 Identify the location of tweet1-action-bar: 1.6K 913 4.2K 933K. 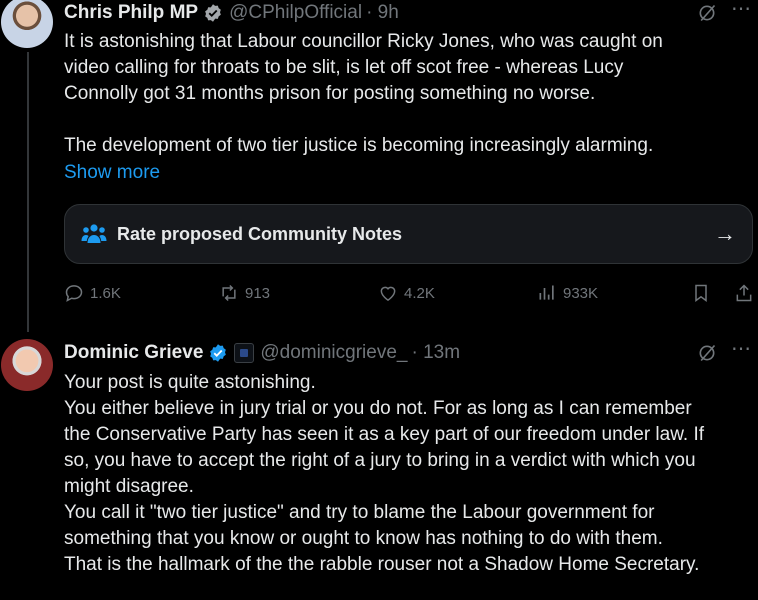
(411, 295).